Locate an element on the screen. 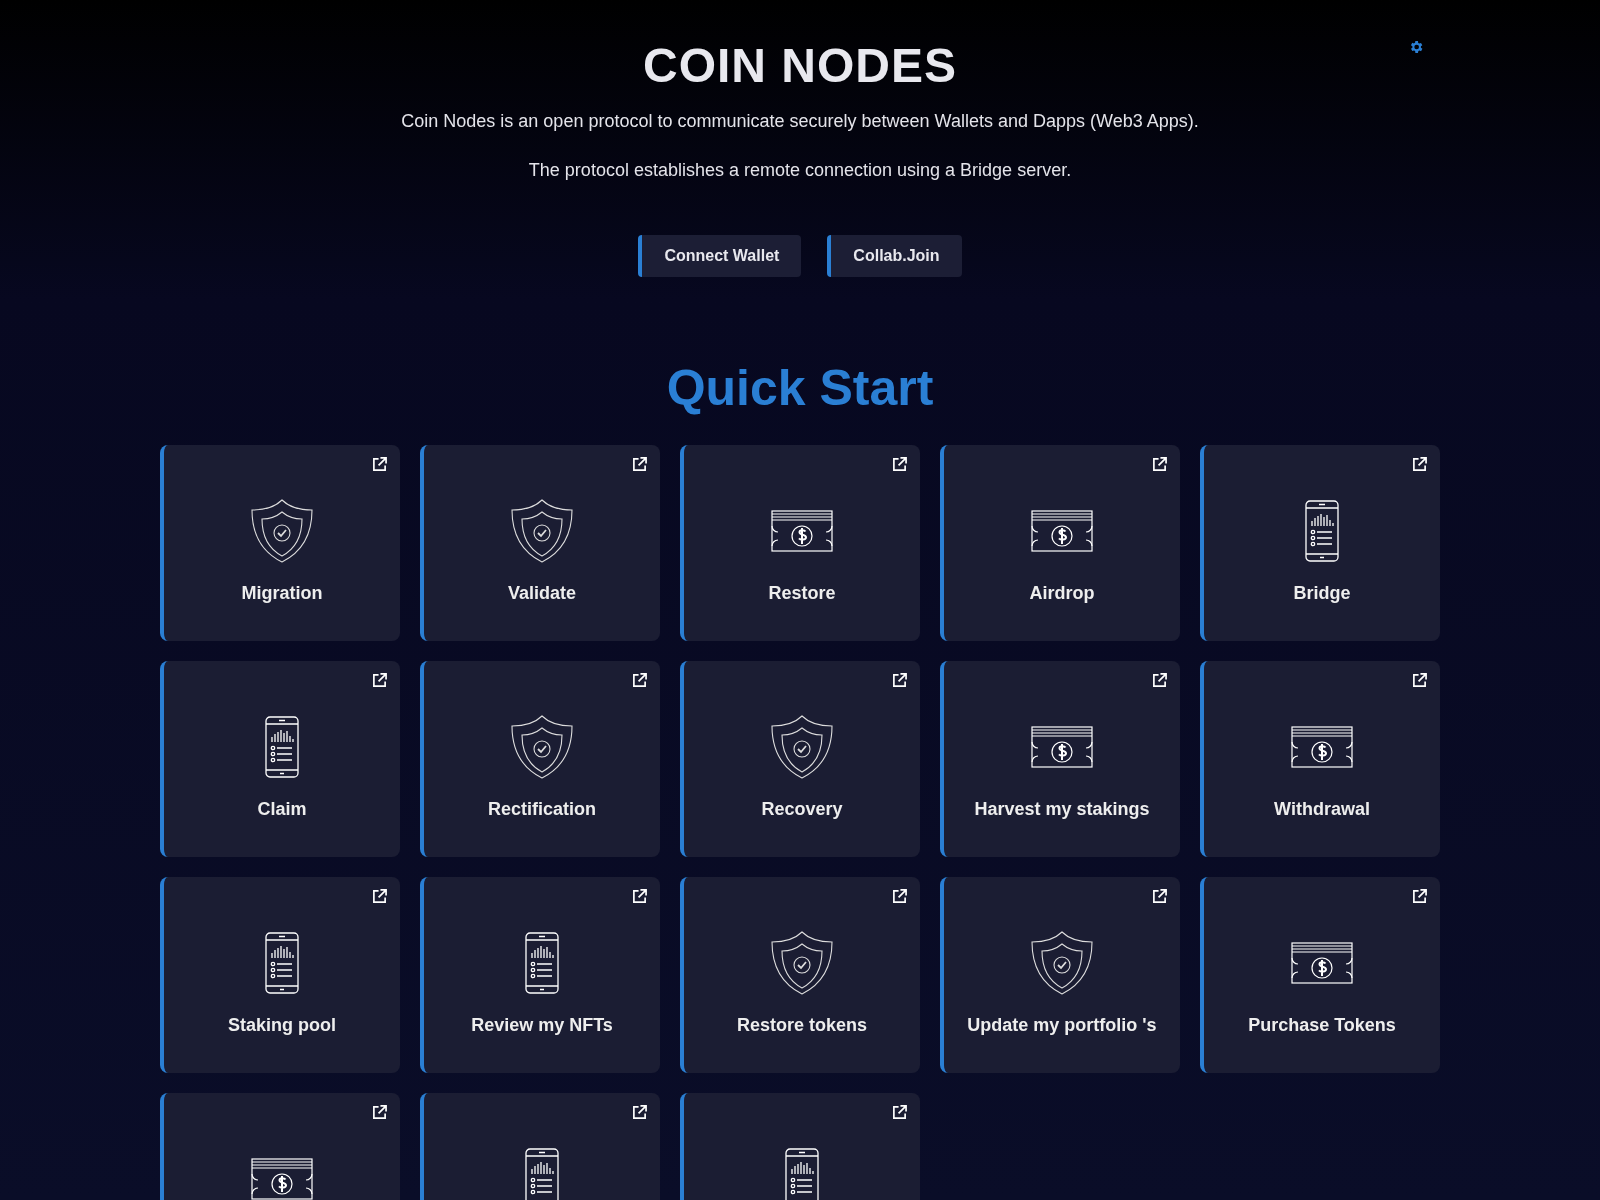 This screenshot has width=1600, height=1200. card-label: Staking pool is located at coordinates (282, 1025).